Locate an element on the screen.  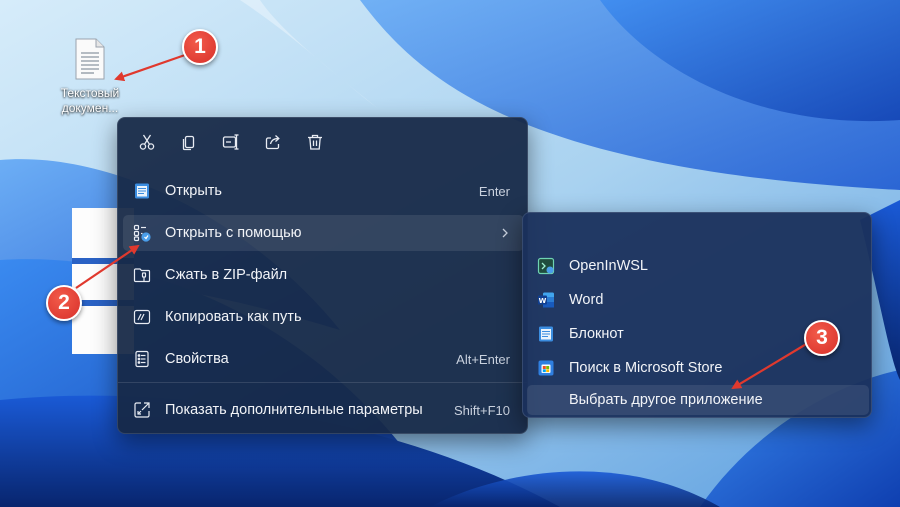
submenu-item-microsoft-store: Поиск в Microsoft Store is located at coordinates (698, 368).